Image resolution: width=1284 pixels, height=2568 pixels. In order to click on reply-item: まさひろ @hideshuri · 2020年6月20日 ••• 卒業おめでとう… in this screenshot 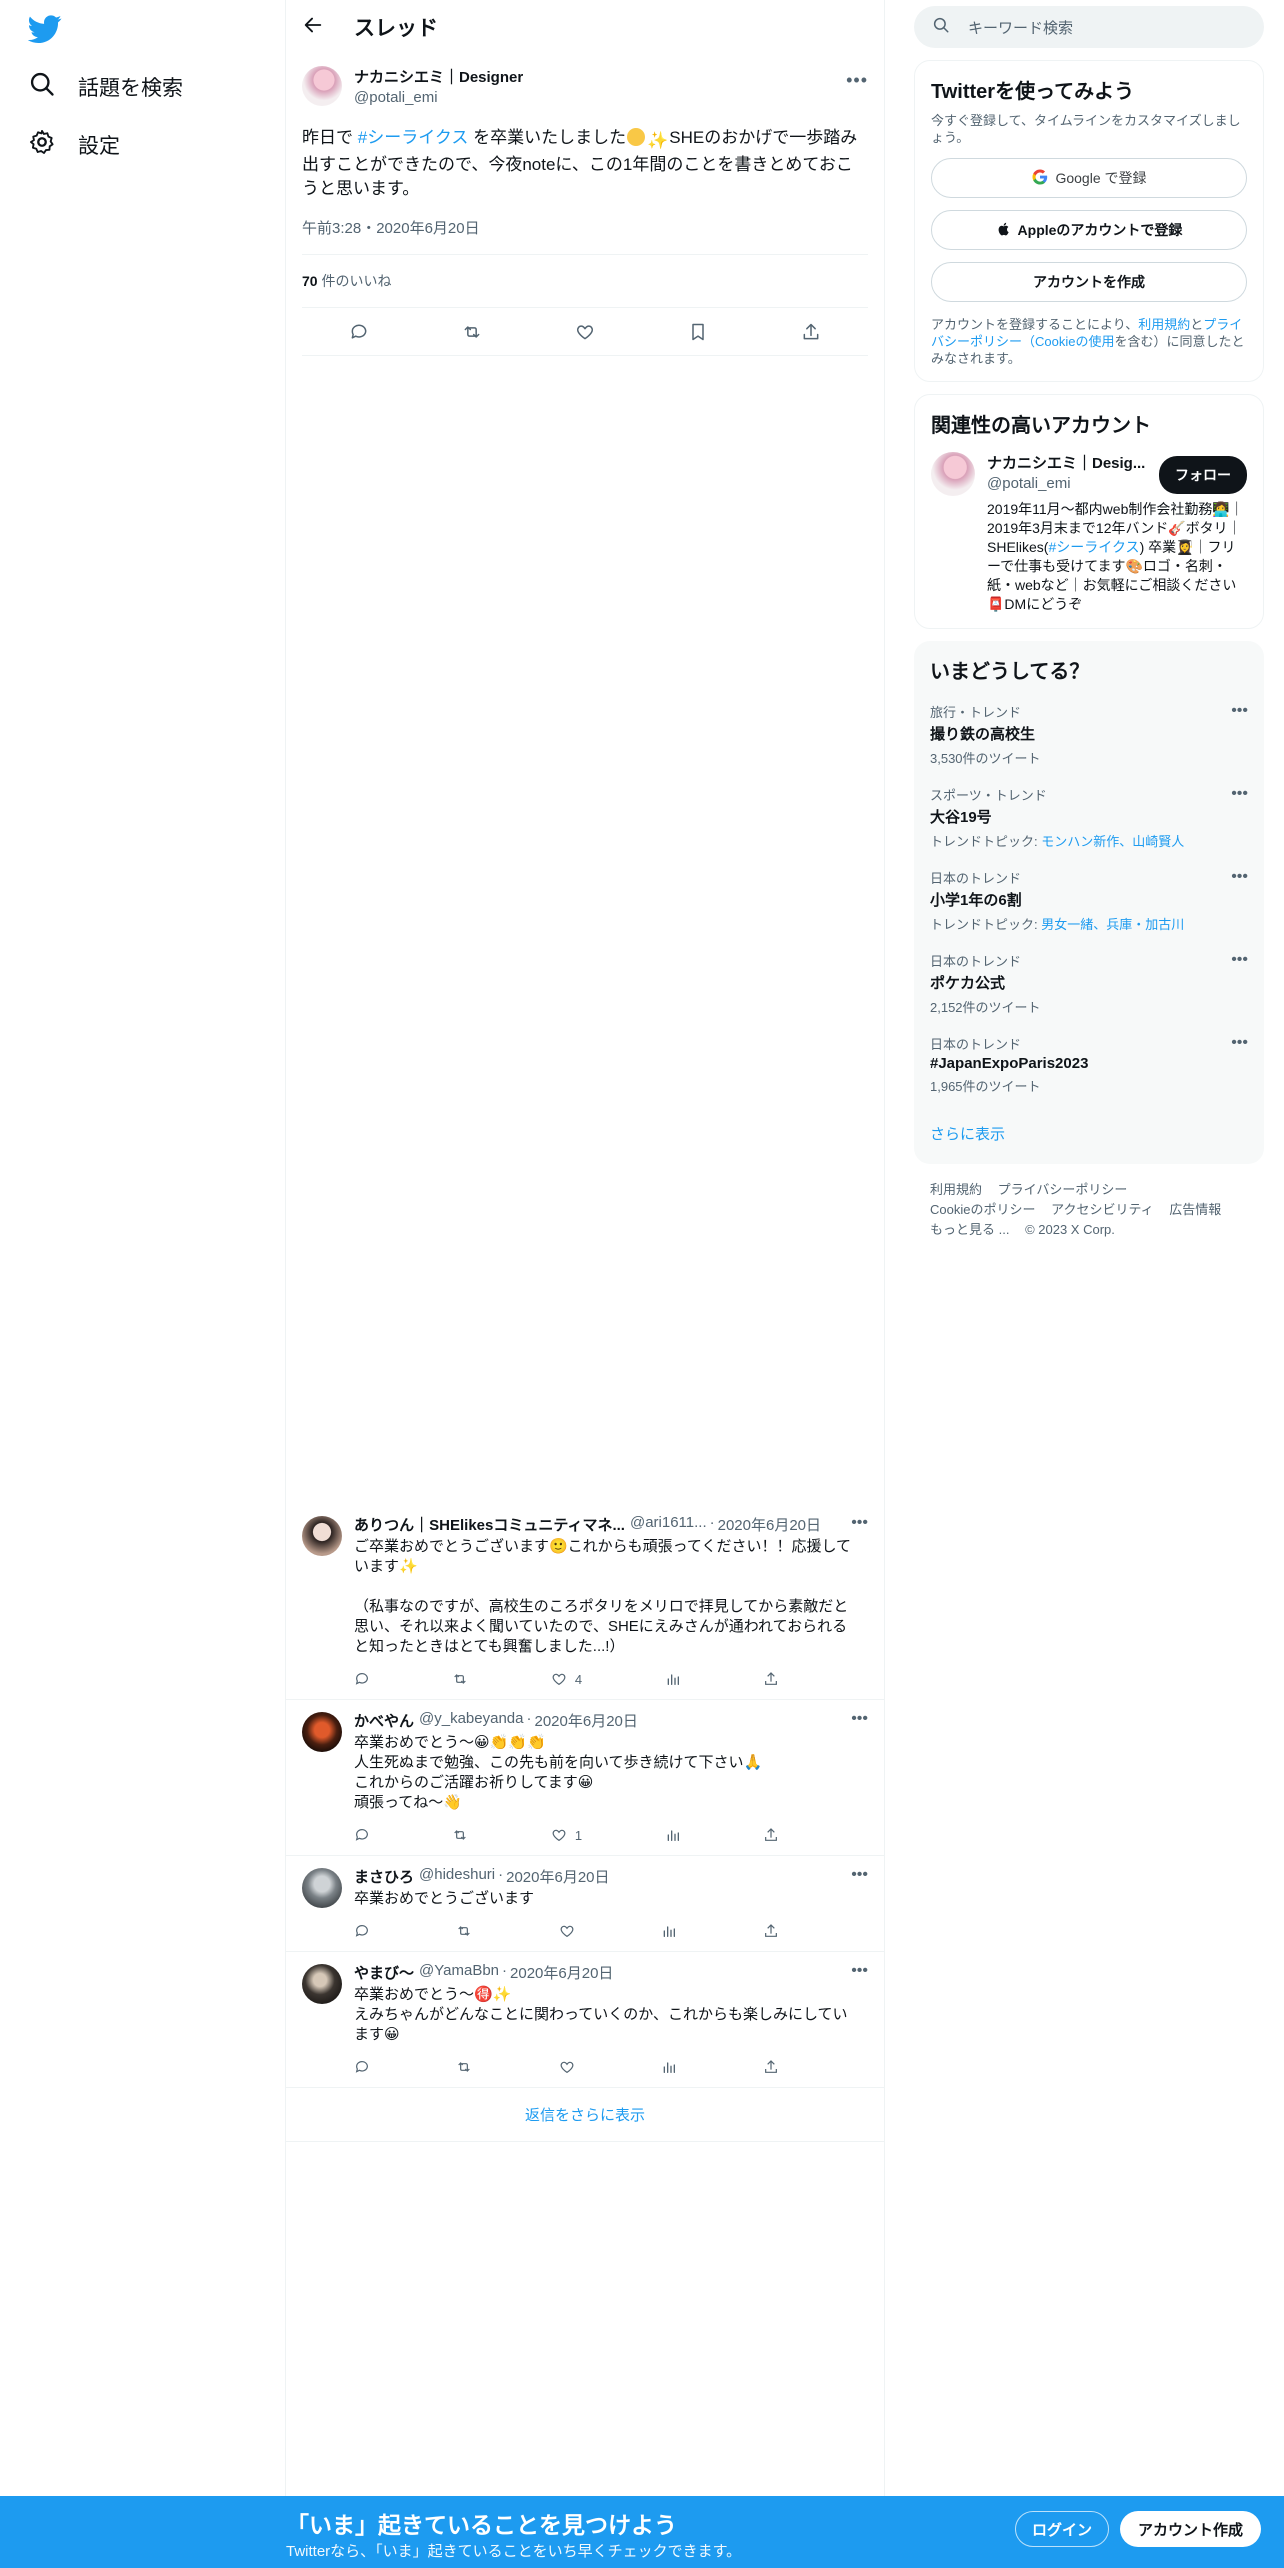, I will do `click(585, 1904)`.